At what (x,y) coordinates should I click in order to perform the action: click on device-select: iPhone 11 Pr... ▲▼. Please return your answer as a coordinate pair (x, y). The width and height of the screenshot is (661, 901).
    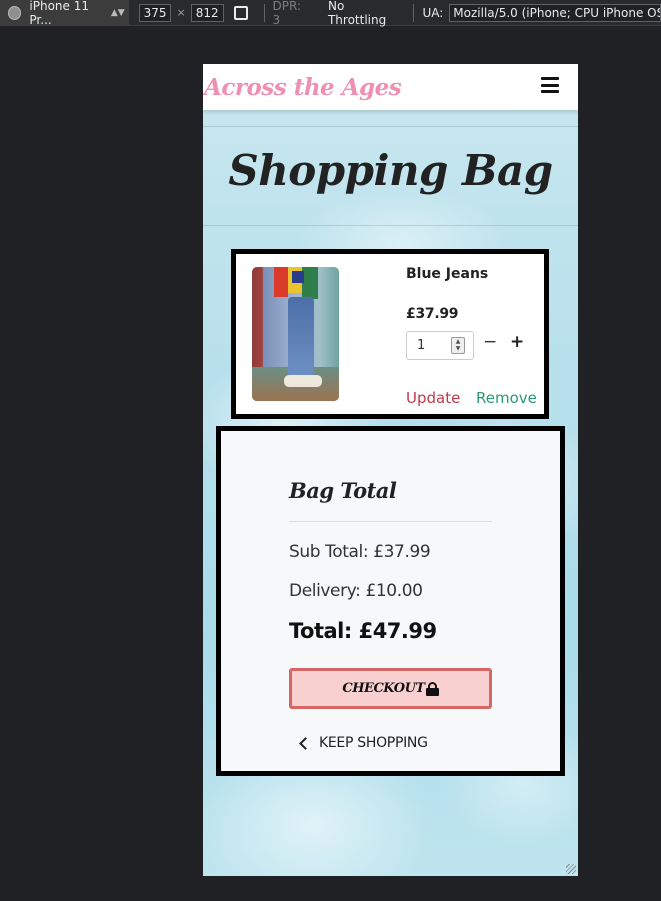
    Looking at the image, I should click on (64, 13).